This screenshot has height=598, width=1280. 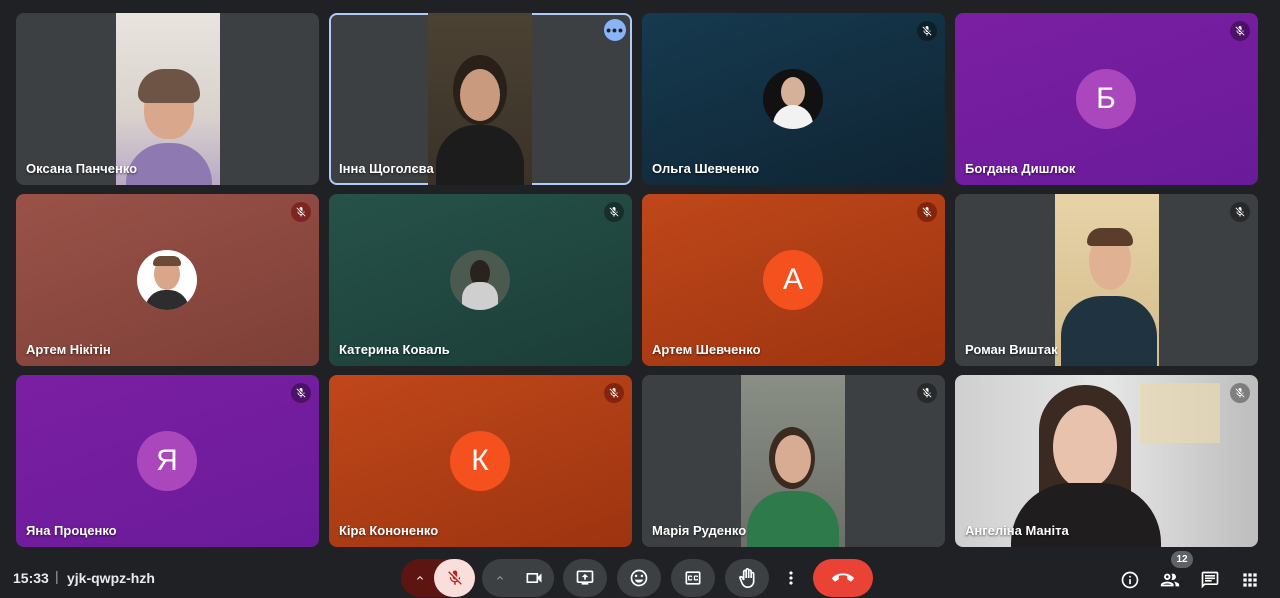 I want to click on call-end-icon, so click(x=843, y=577).